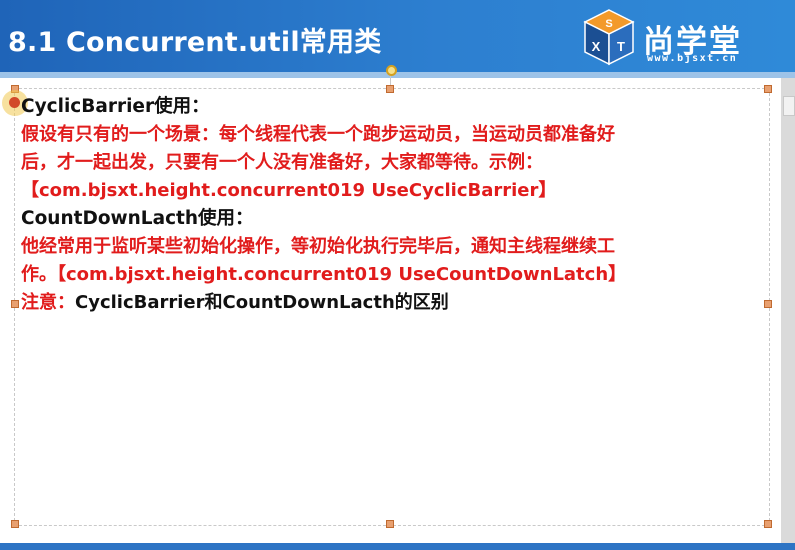 The height and width of the screenshot is (550, 795). Describe the element at coordinates (692, 58) in the screenshot. I see `logo-url: www.bjsxt.cn` at that location.